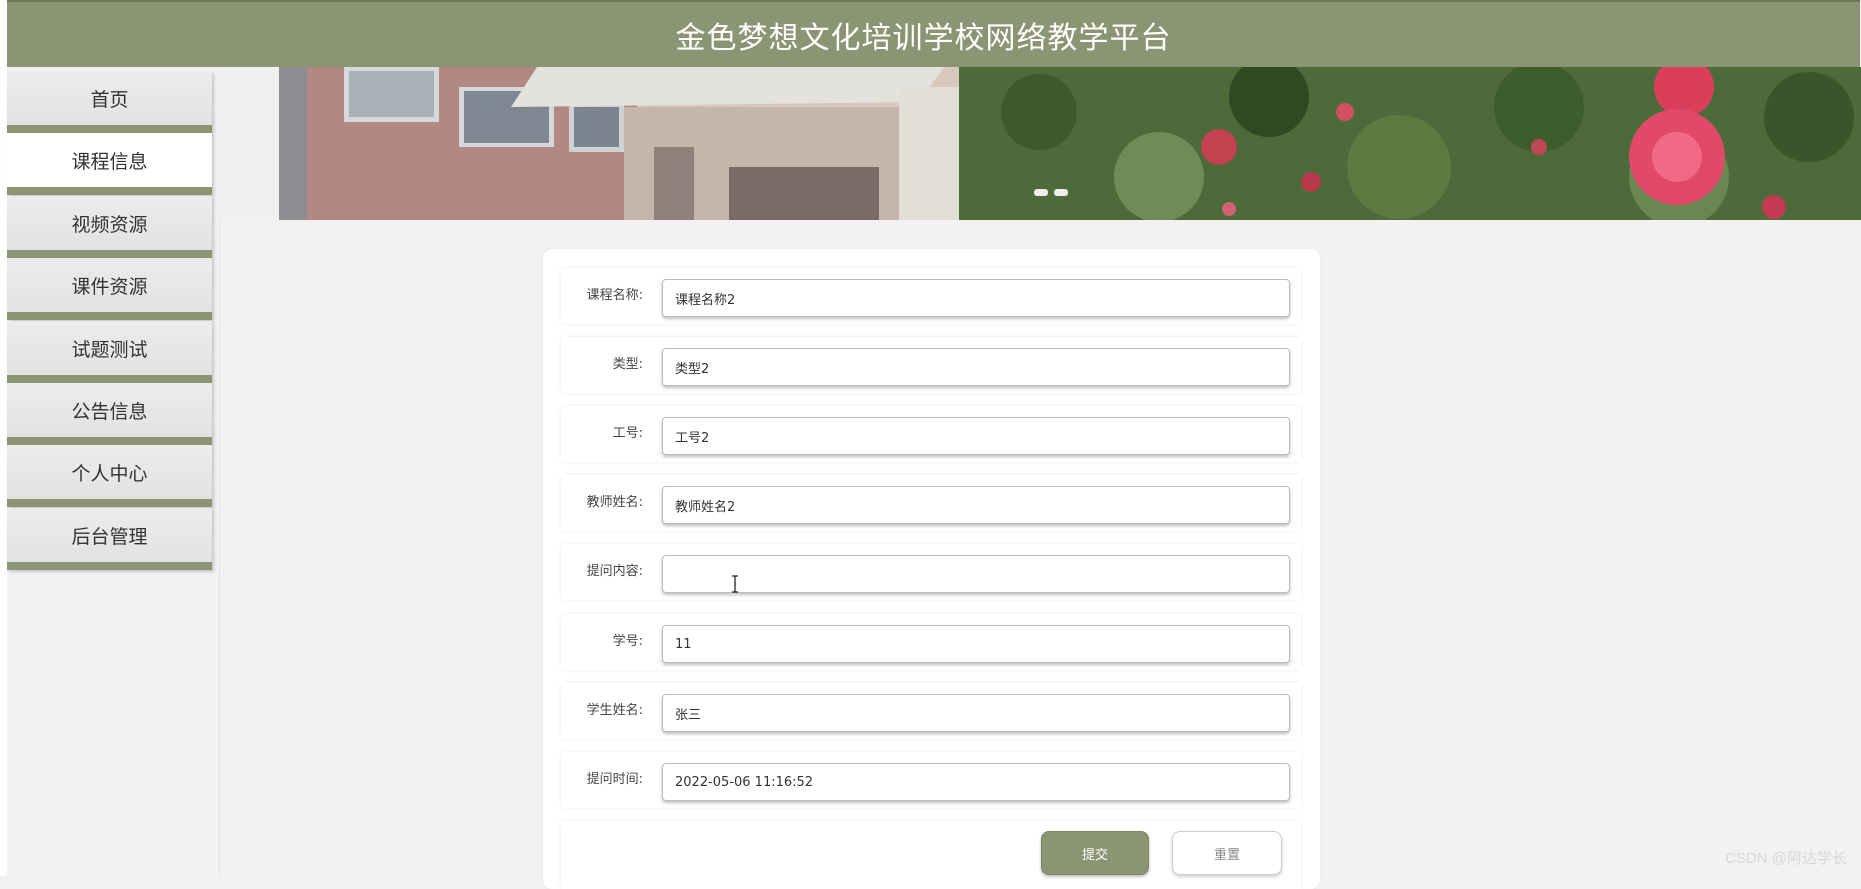  I want to click on sidebar-item-label: 首页, so click(109, 99).